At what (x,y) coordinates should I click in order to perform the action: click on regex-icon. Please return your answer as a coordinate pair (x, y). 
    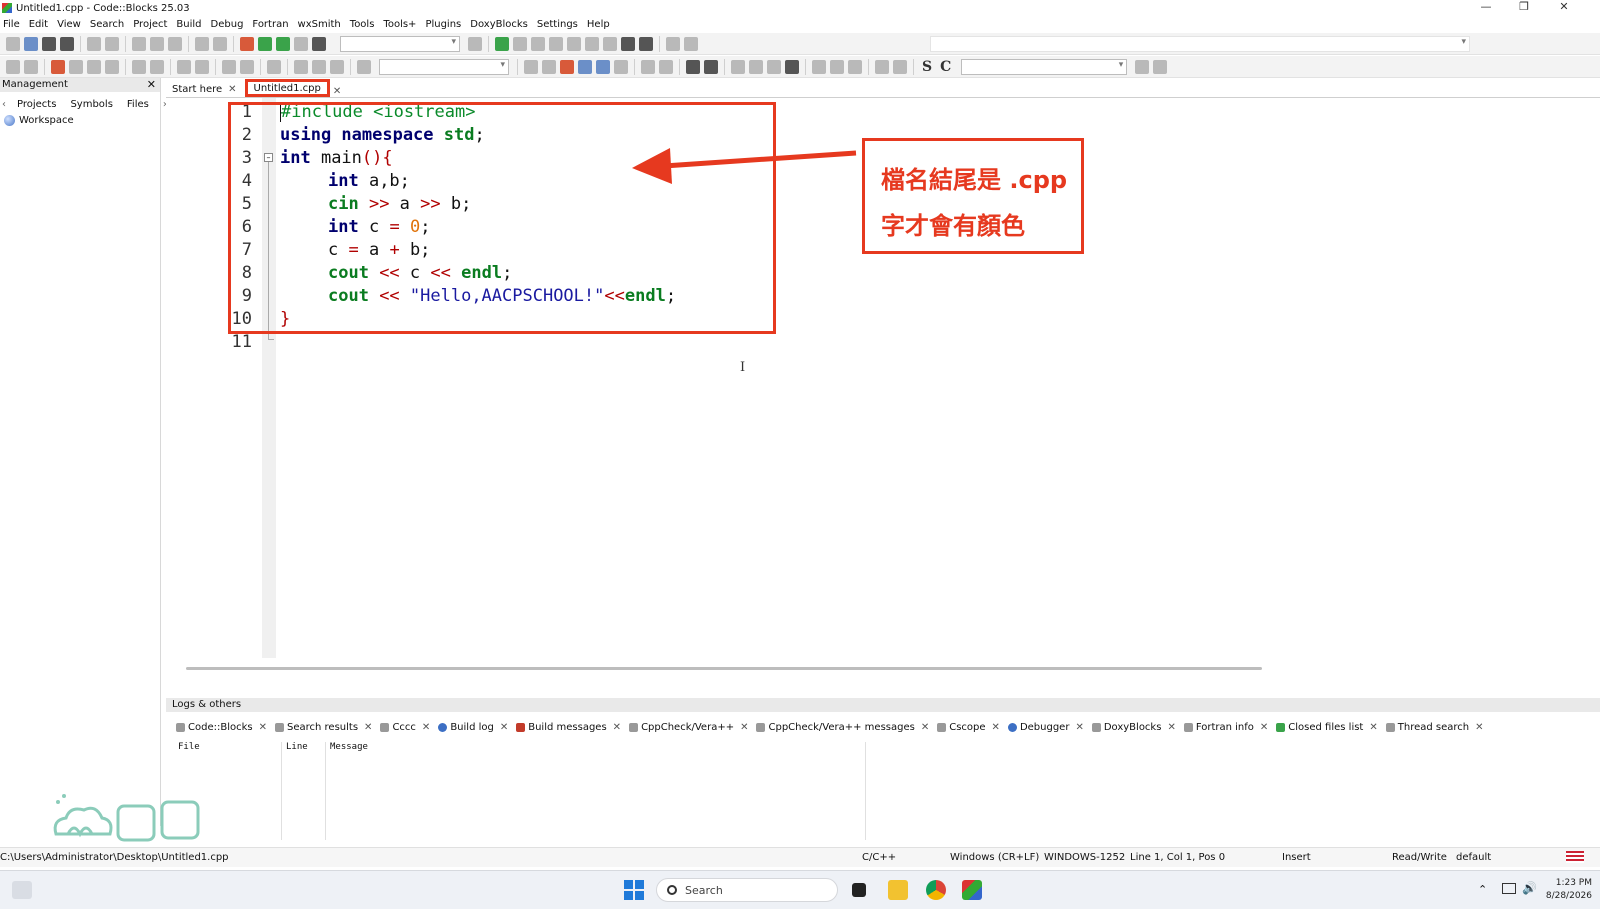
    Looking at the image, I should click on (621, 66).